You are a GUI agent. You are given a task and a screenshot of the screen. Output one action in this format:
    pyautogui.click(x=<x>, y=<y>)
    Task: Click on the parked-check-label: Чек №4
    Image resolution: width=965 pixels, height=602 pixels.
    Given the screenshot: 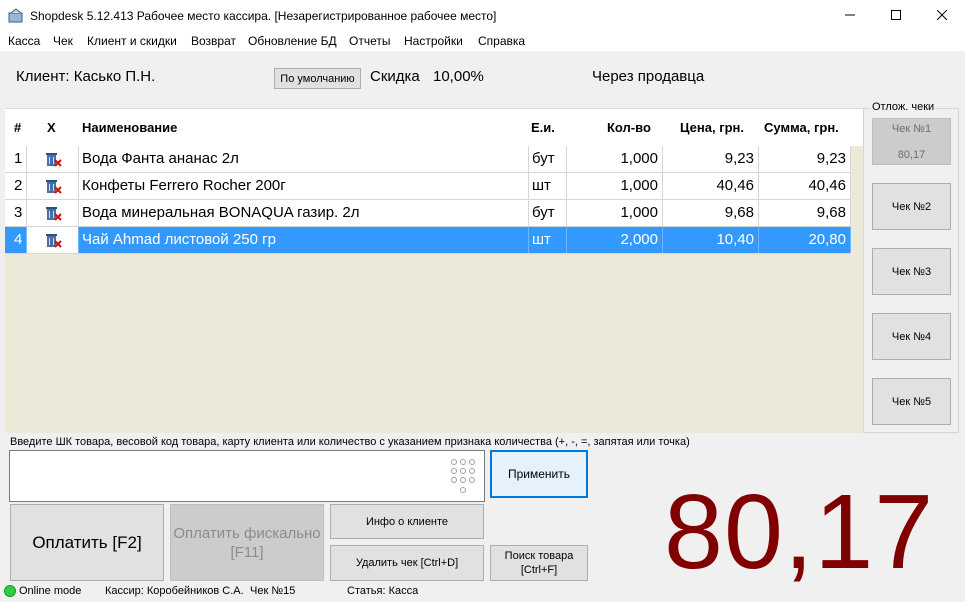 What is the action you would take?
    pyautogui.click(x=911, y=336)
    